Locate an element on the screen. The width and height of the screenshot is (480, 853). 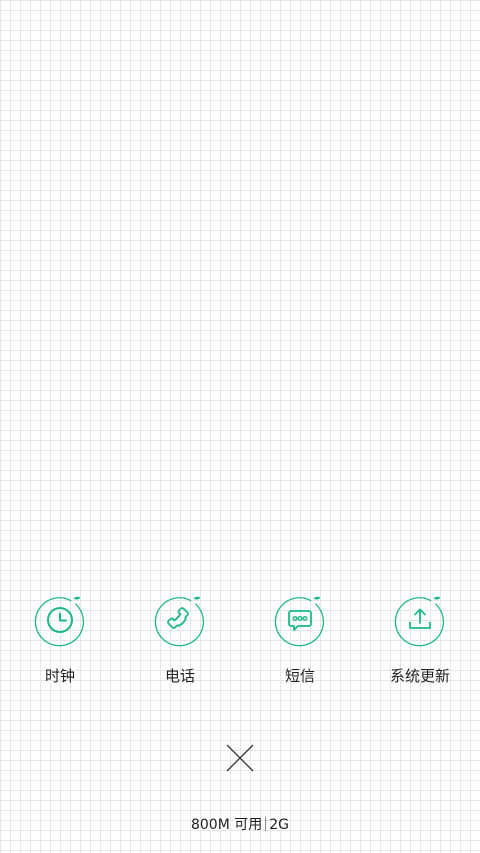
memory-status: 800M 可用 2G is located at coordinates (240, 825).